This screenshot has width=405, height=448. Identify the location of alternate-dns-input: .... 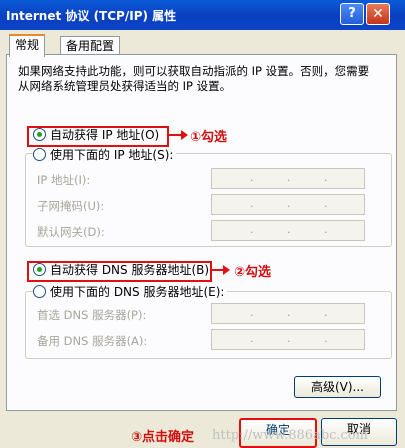
(288, 339).